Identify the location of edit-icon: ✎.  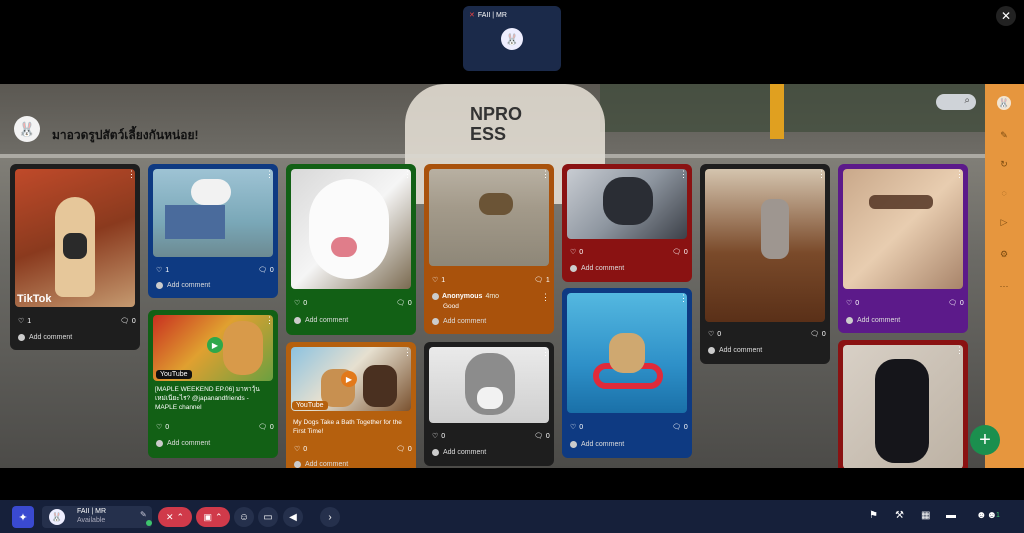
(143, 514).